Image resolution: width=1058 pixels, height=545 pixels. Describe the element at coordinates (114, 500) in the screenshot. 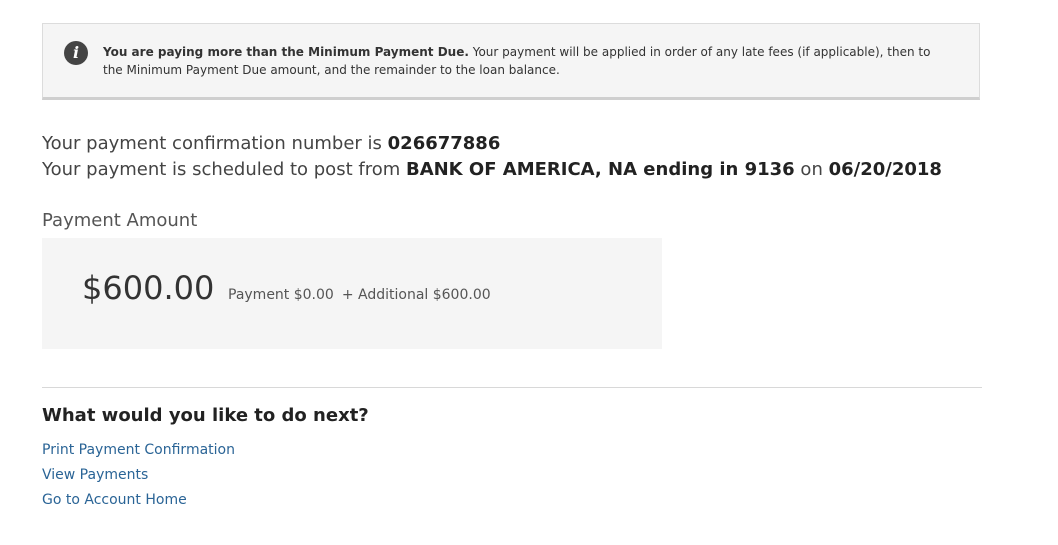

I see `account-home-link: Go to Account Home` at that location.